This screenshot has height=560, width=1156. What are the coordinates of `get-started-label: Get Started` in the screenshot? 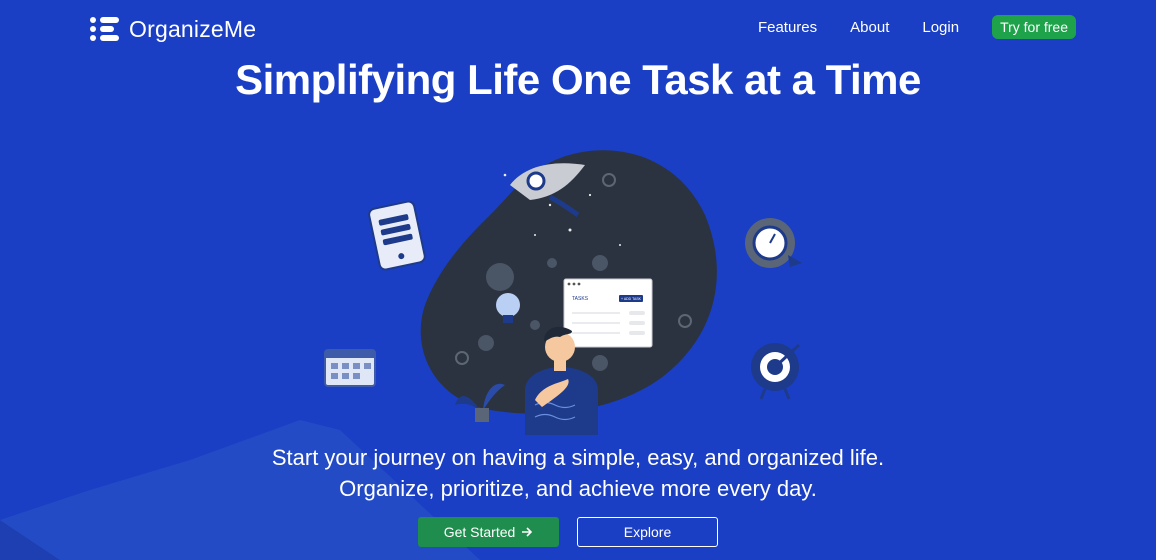 It's located at (479, 532).